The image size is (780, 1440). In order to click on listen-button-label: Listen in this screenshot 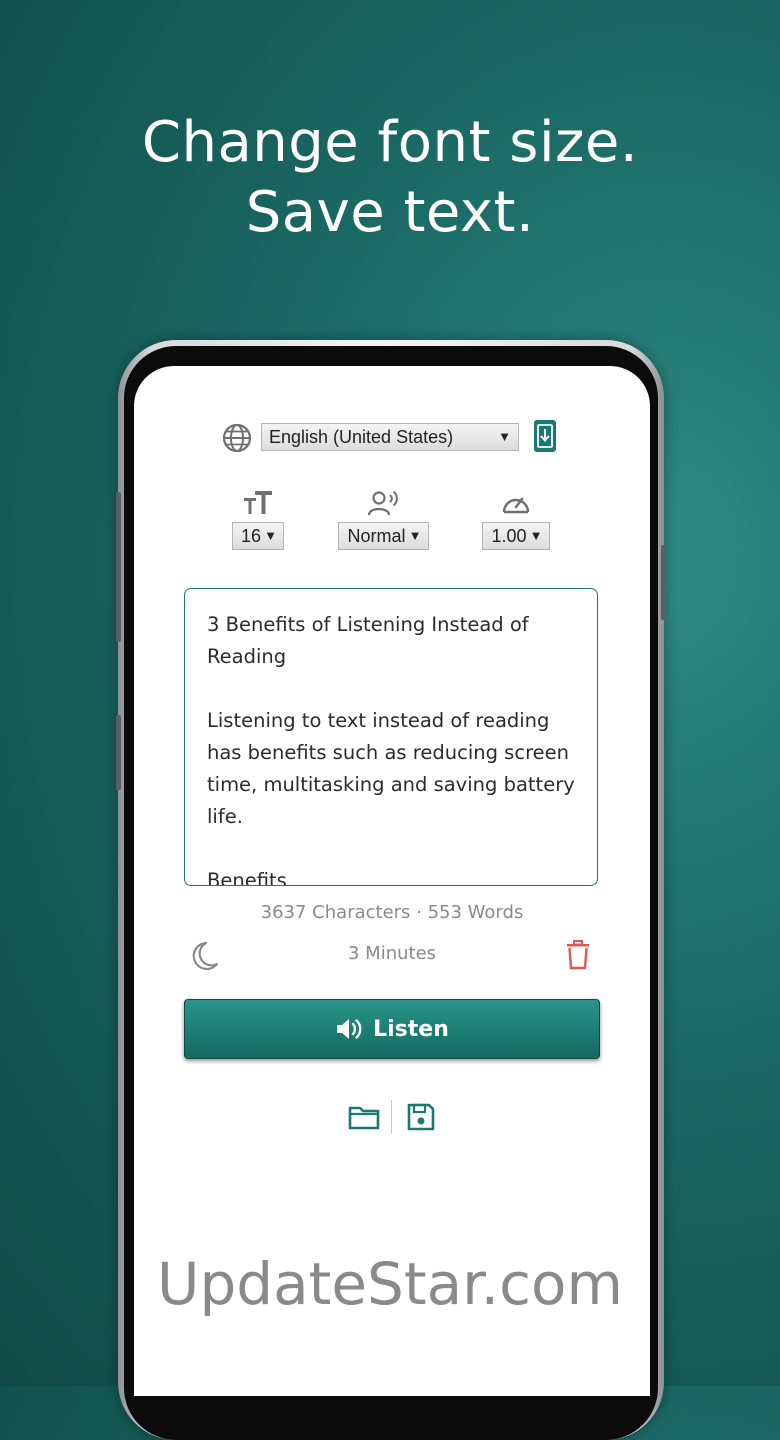, I will do `click(411, 1029)`.